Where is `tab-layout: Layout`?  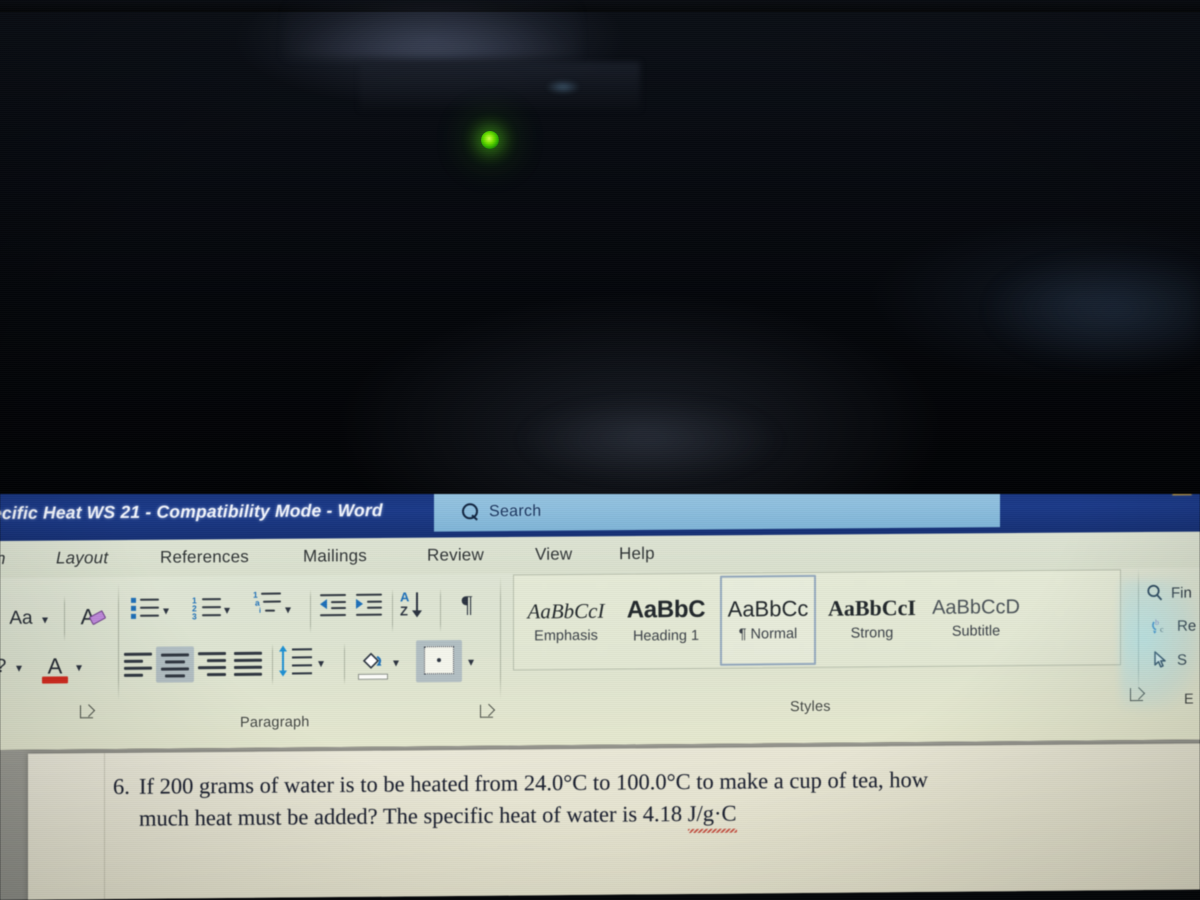 tab-layout: Layout is located at coordinates (82, 558).